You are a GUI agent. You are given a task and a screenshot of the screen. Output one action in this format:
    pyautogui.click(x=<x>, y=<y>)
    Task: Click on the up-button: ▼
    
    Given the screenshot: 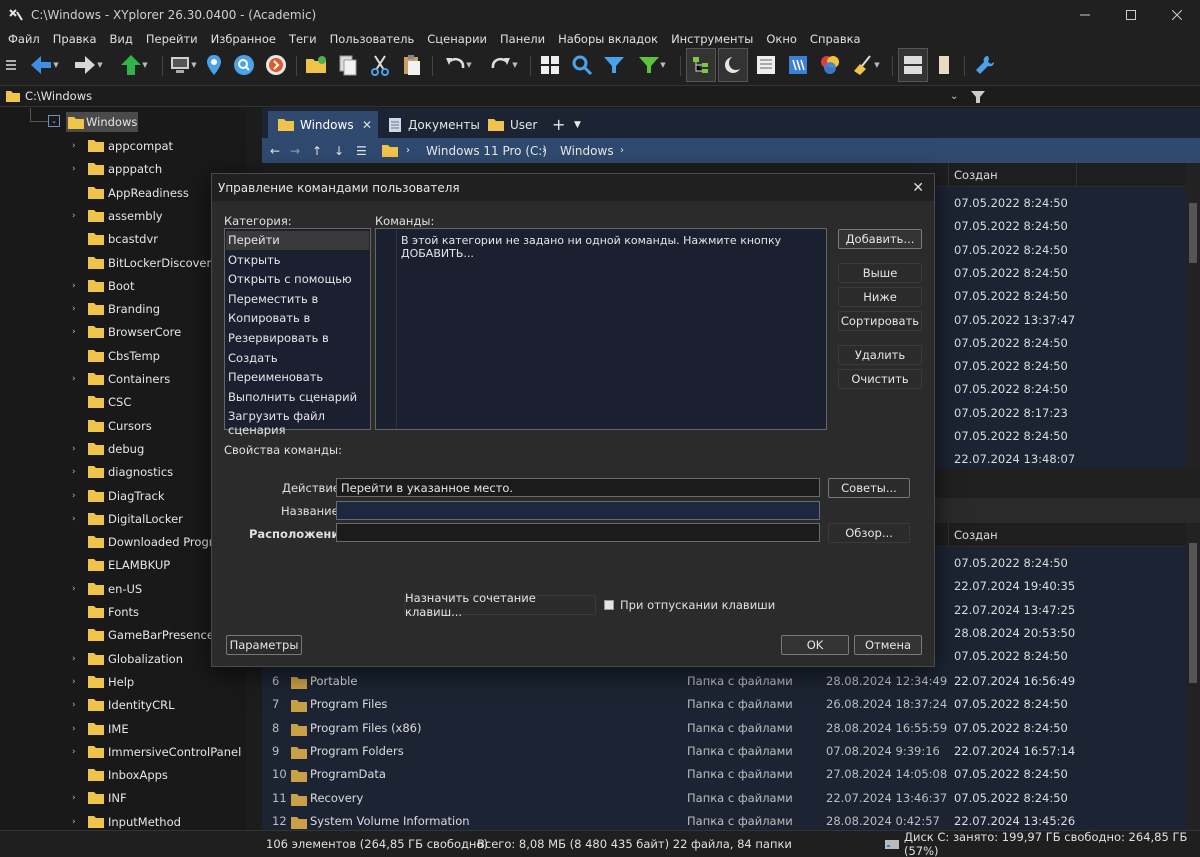 What is the action you would take?
    pyautogui.click(x=134, y=65)
    